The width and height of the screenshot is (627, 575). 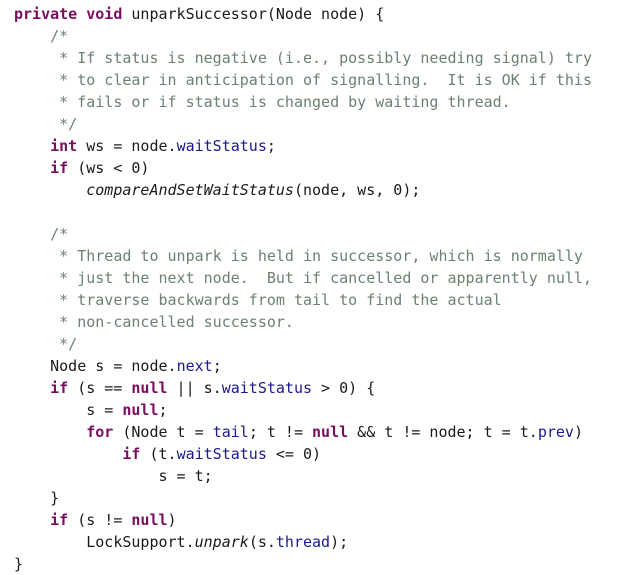 What do you see at coordinates (230, 432) in the screenshot?
I see `code-token-fld: tail` at bounding box center [230, 432].